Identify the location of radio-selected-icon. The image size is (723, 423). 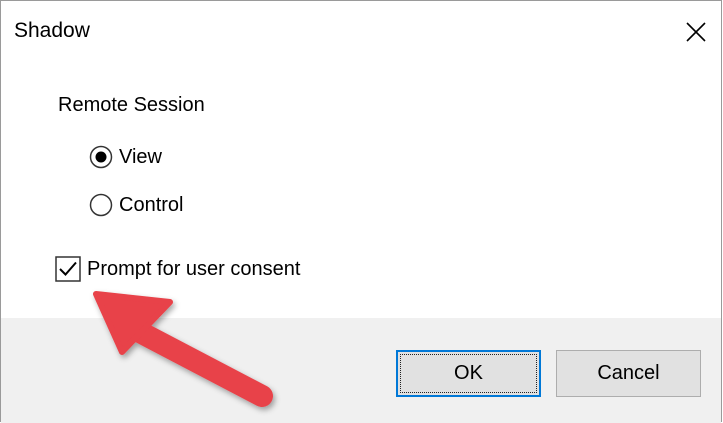
(101, 157).